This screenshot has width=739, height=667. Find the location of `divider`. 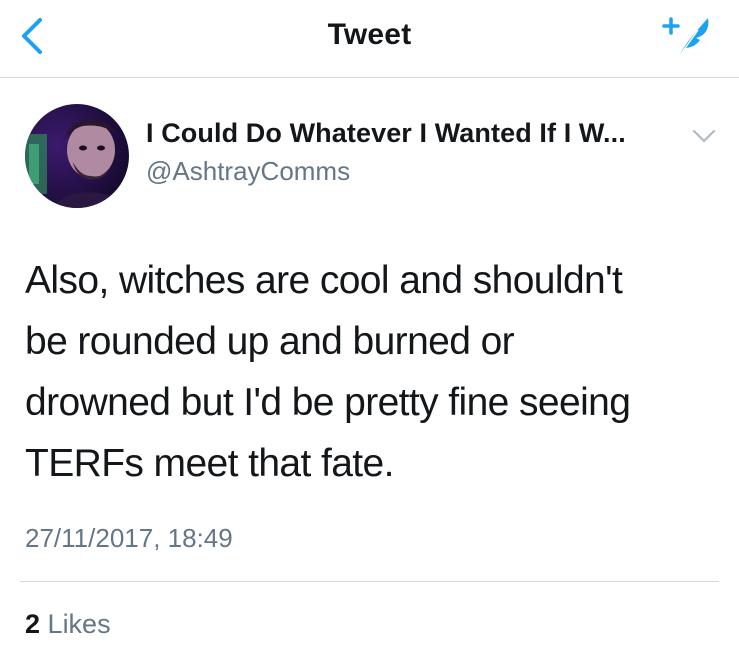

divider is located at coordinates (369, 581).